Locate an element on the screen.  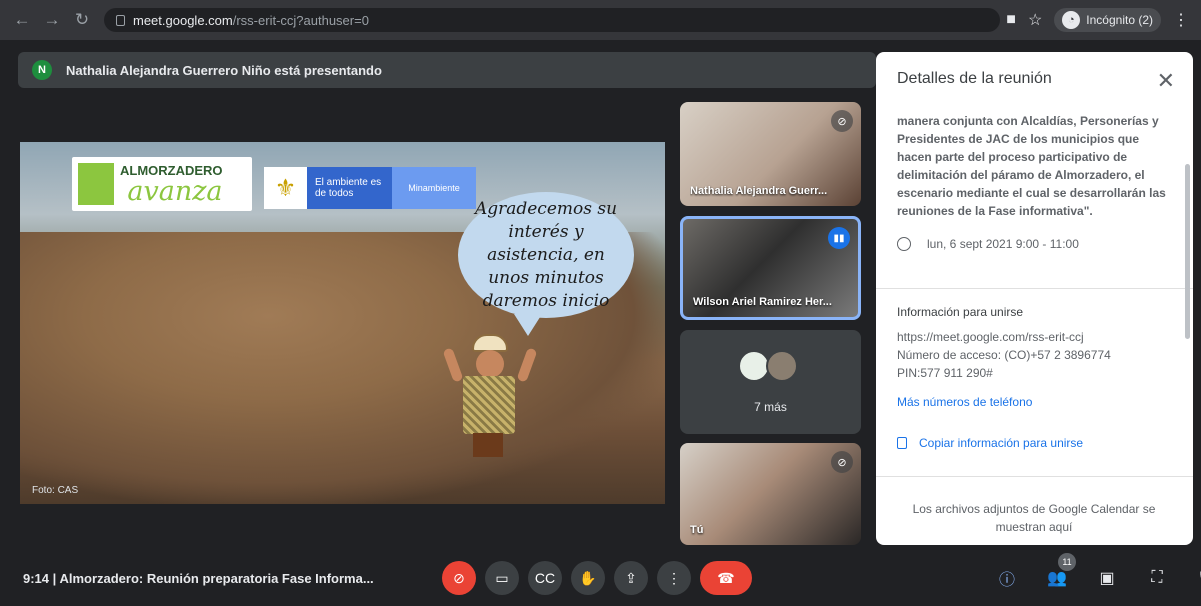
mic-toggle-button: ⊘ is located at coordinates (459, 578).